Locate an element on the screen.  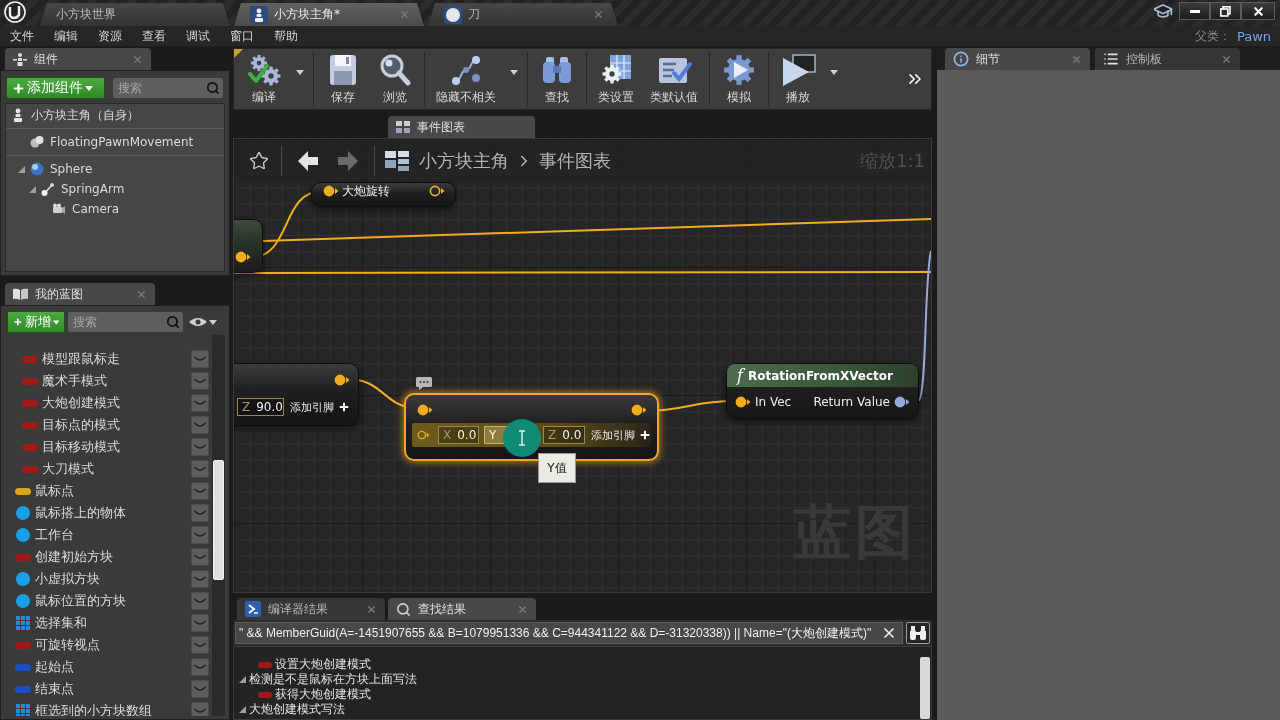
variable-name: 大刀模式 is located at coordinates (68, 469).